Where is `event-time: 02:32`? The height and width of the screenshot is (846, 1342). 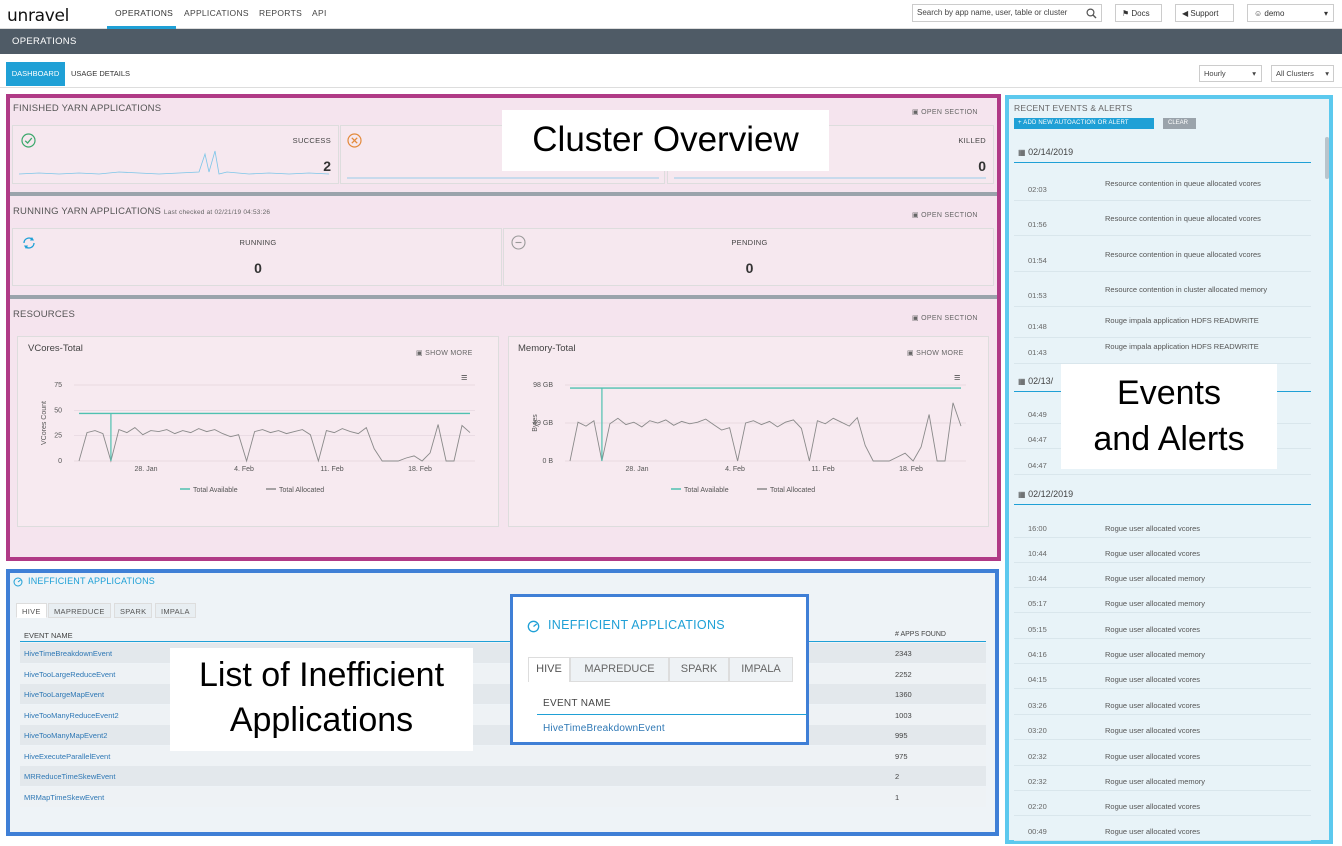
event-time: 02:32 is located at coordinates (1037, 781).